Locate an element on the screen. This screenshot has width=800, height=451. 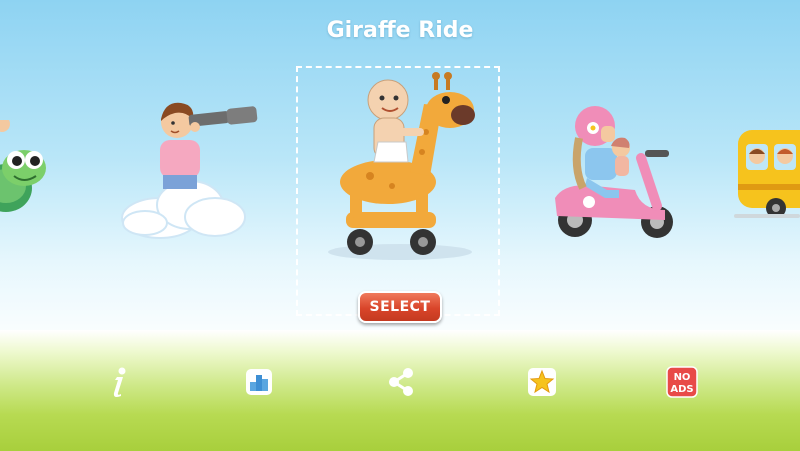
school-bus-image is located at coordinates (767, 174).